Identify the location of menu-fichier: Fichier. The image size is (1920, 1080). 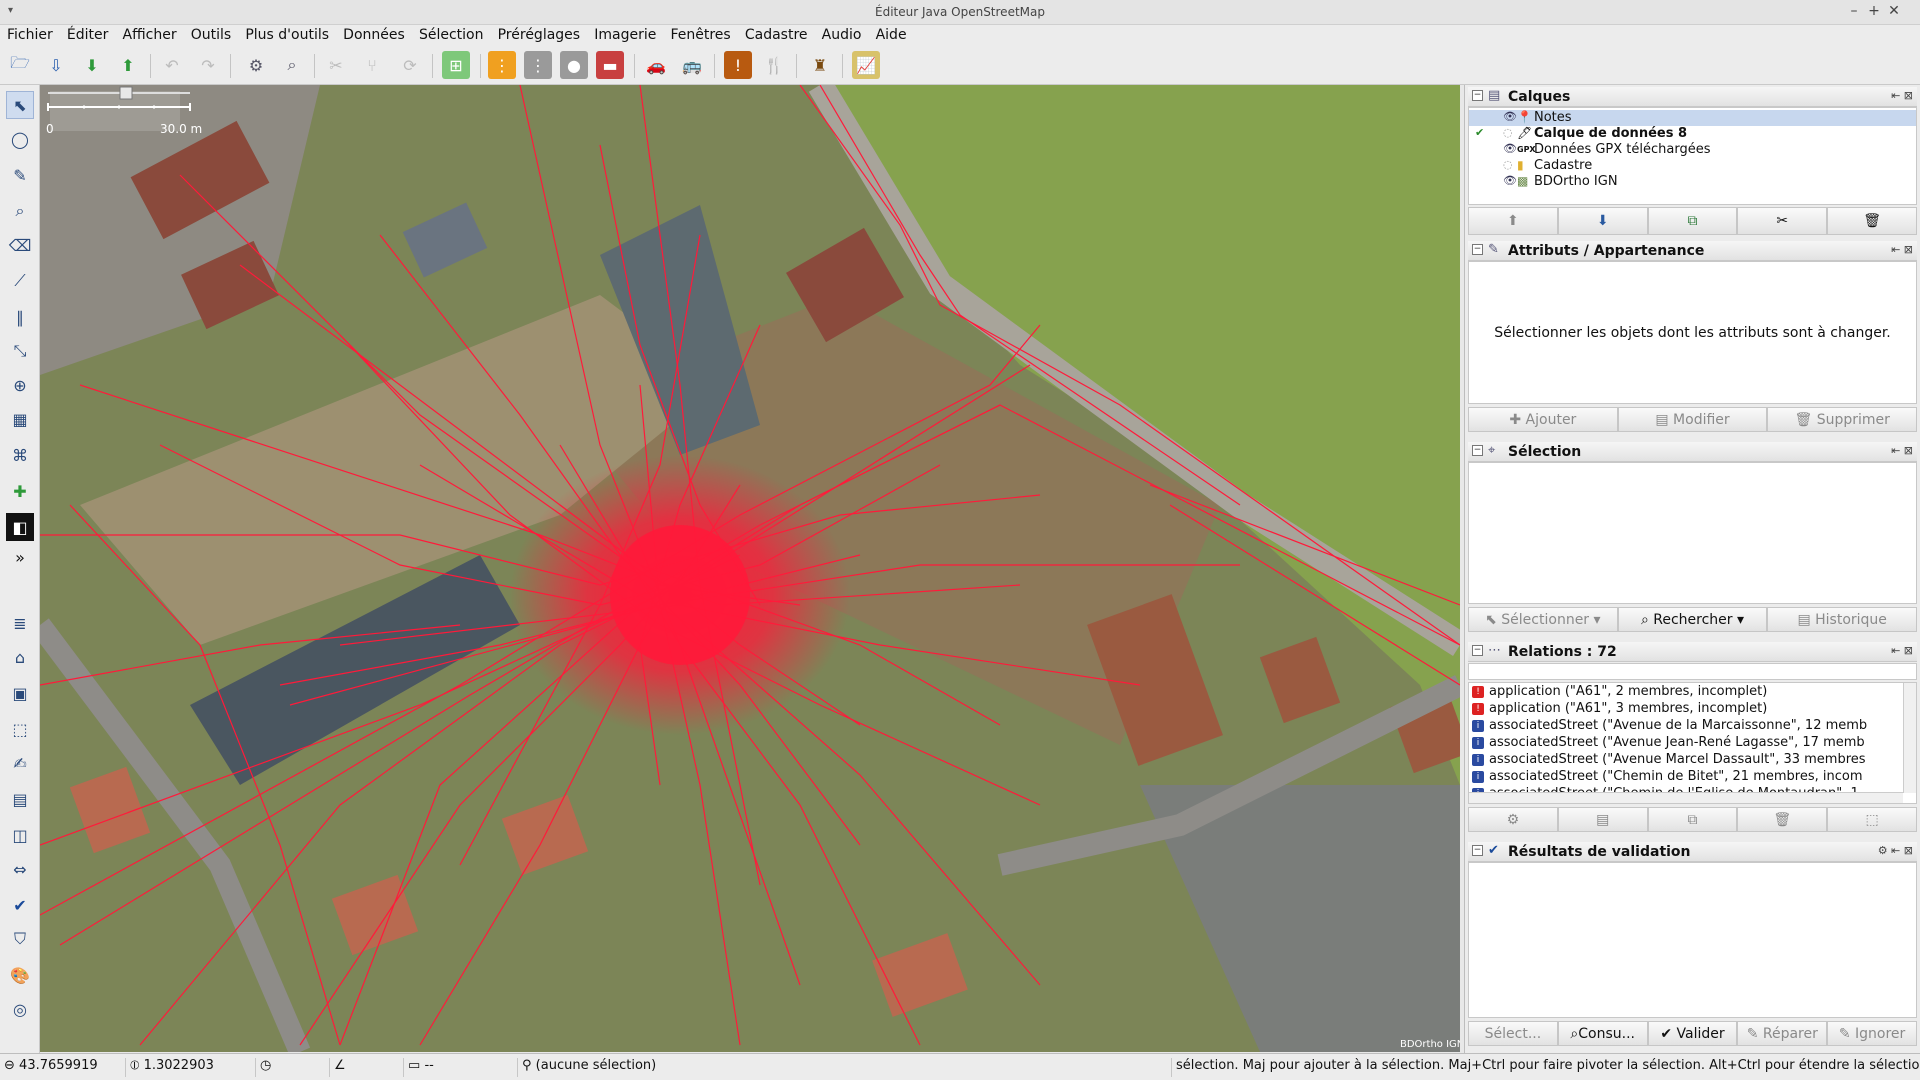
(30, 34).